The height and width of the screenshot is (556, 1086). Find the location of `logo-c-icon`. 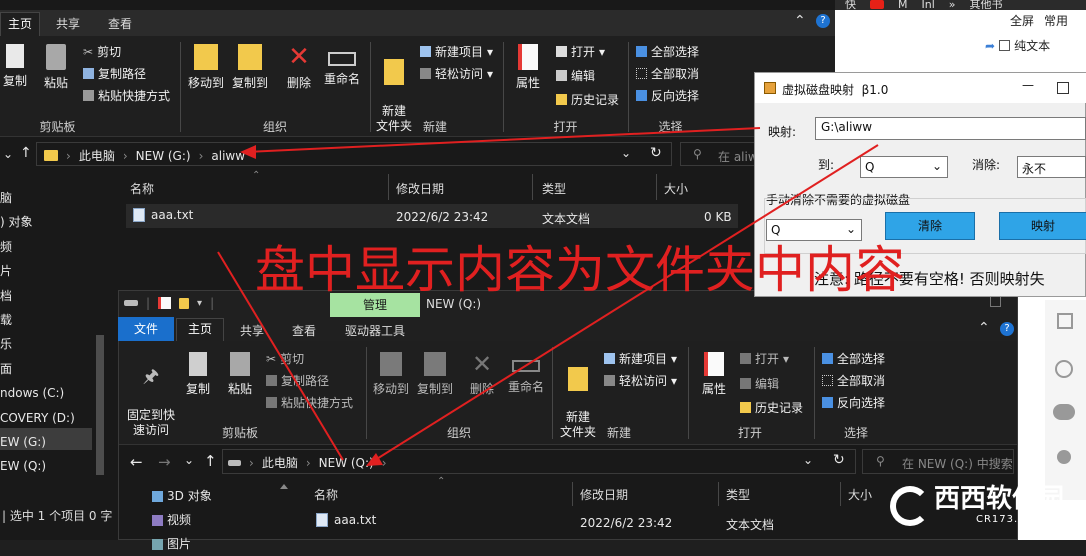

logo-c-icon is located at coordinates (910, 506).